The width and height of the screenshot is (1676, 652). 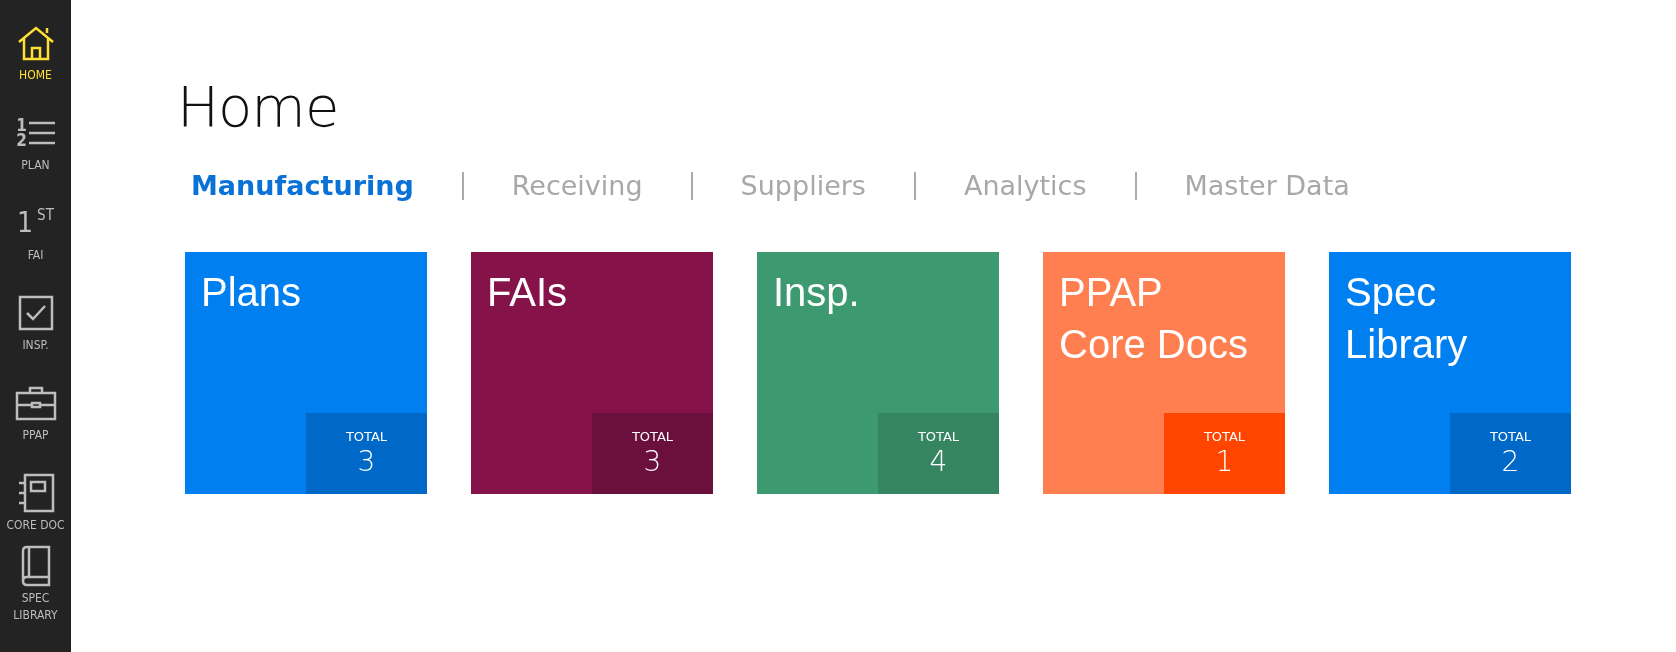 I want to click on nav-label: PLAN, so click(x=35, y=165).